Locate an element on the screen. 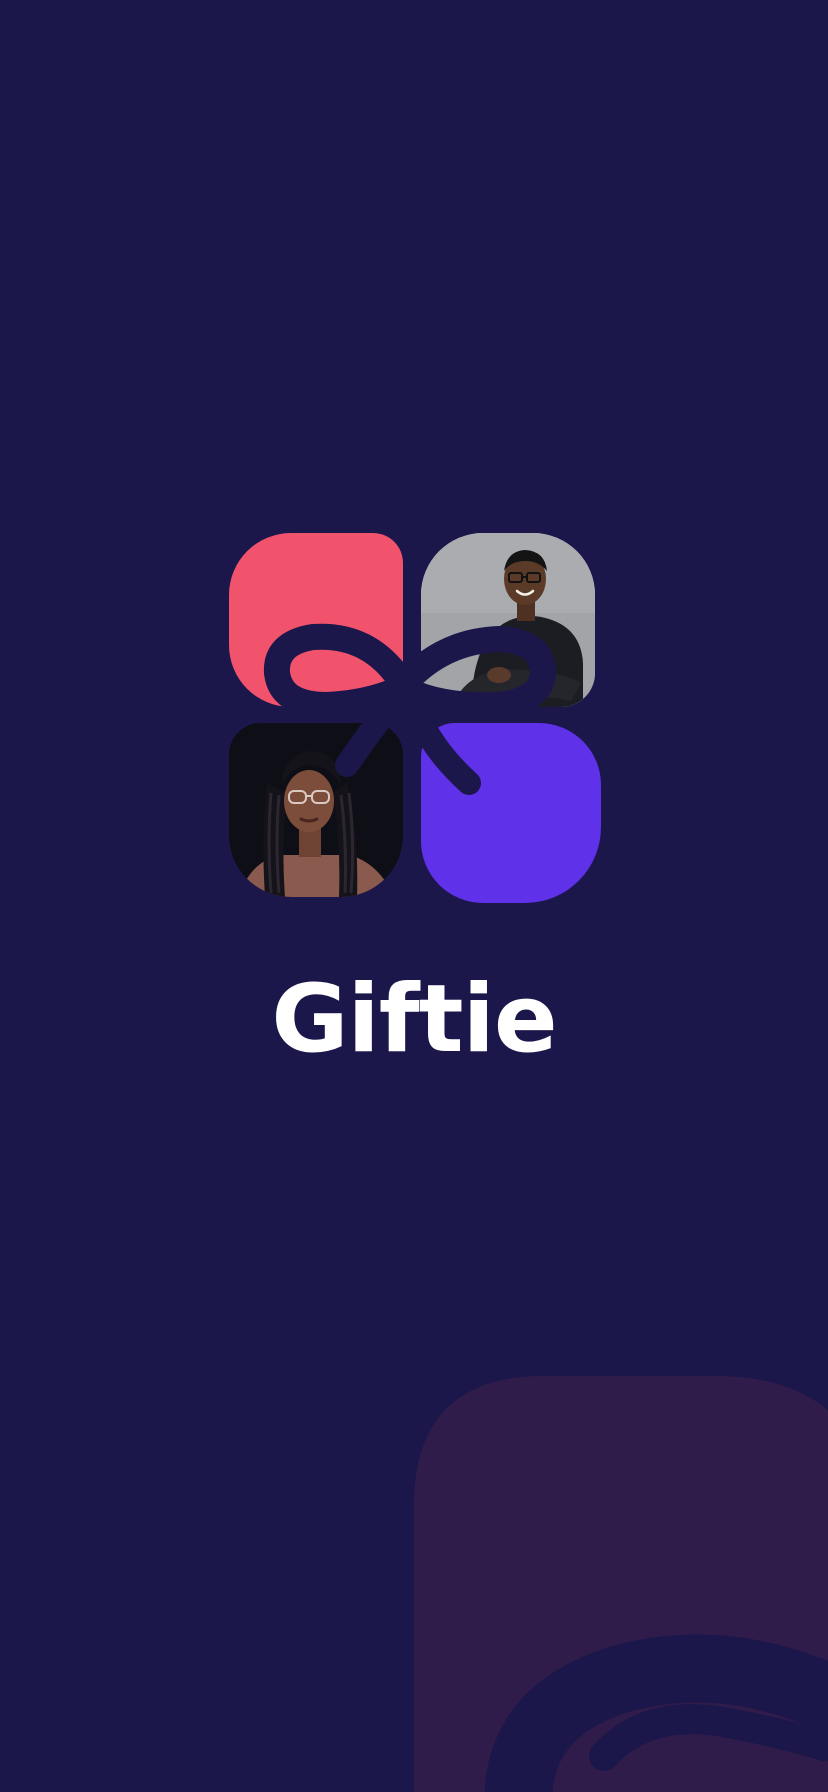 The height and width of the screenshot is (1792, 828). app-name: Giftie is located at coordinates (414, 1019).